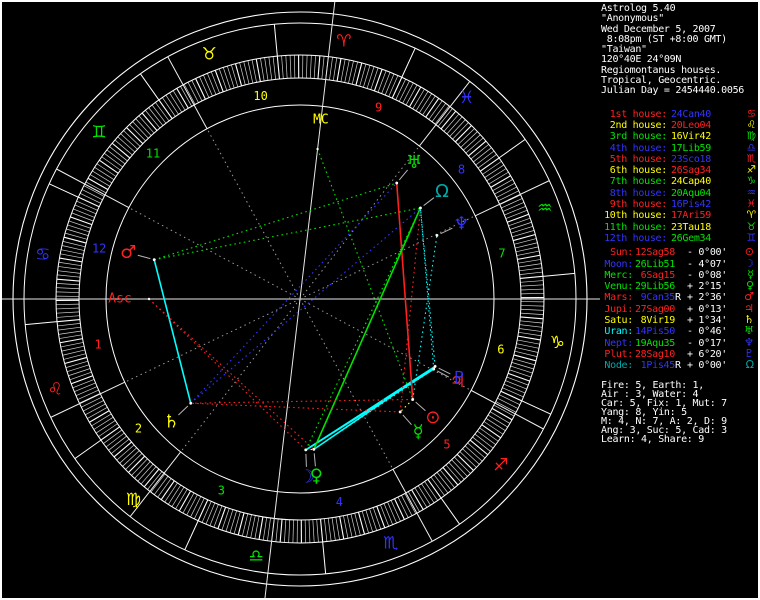 This screenshot has width=760, height=600. Describe the element at coordinates (442, 191) in the screenshot. I see `node-glyph-icon: Ω` at that location.